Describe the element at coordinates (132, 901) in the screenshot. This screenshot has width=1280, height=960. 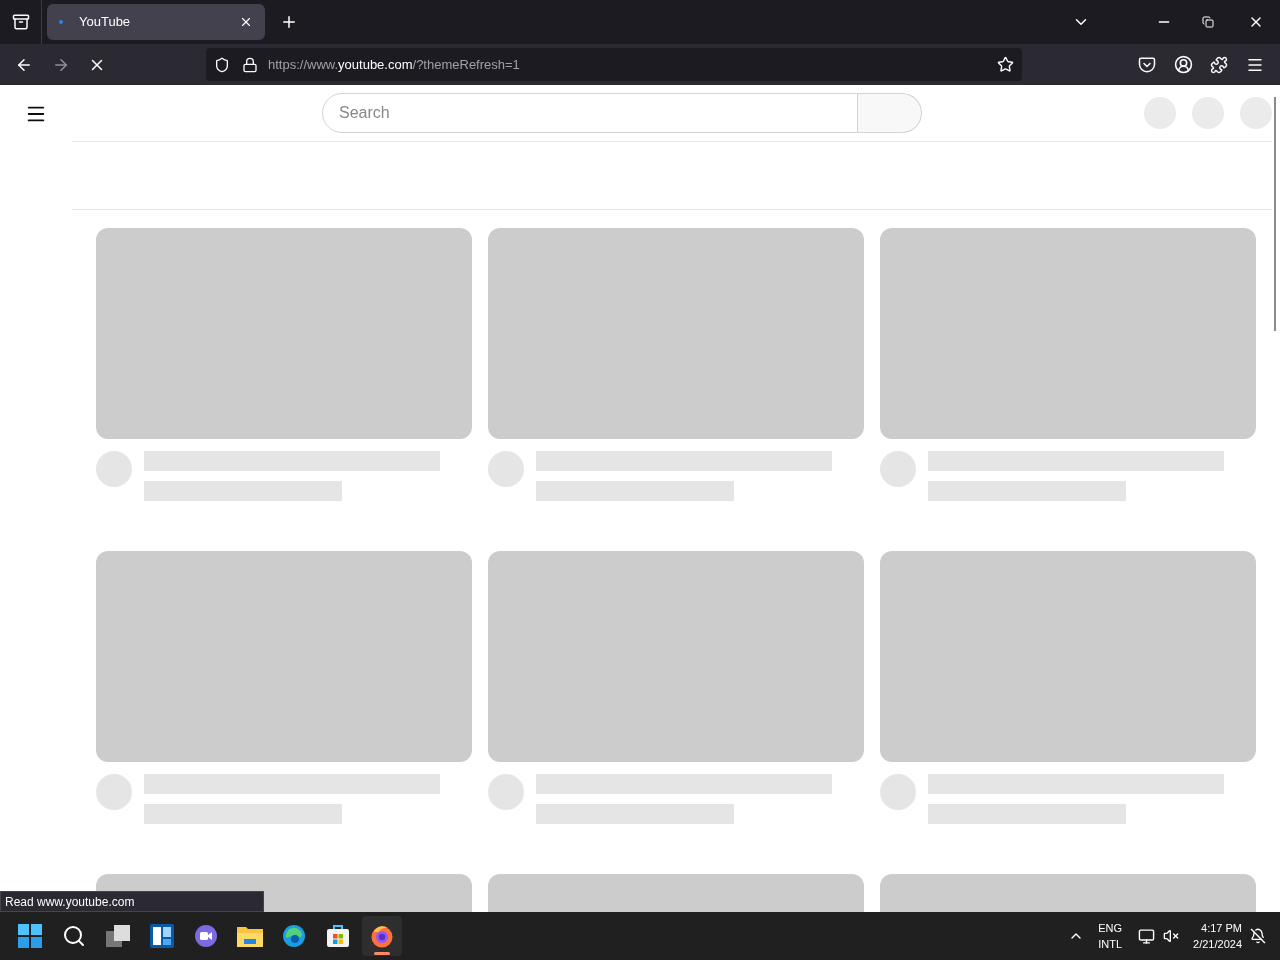
I see `status-tooltip: Read www.youtube.com` at that location.